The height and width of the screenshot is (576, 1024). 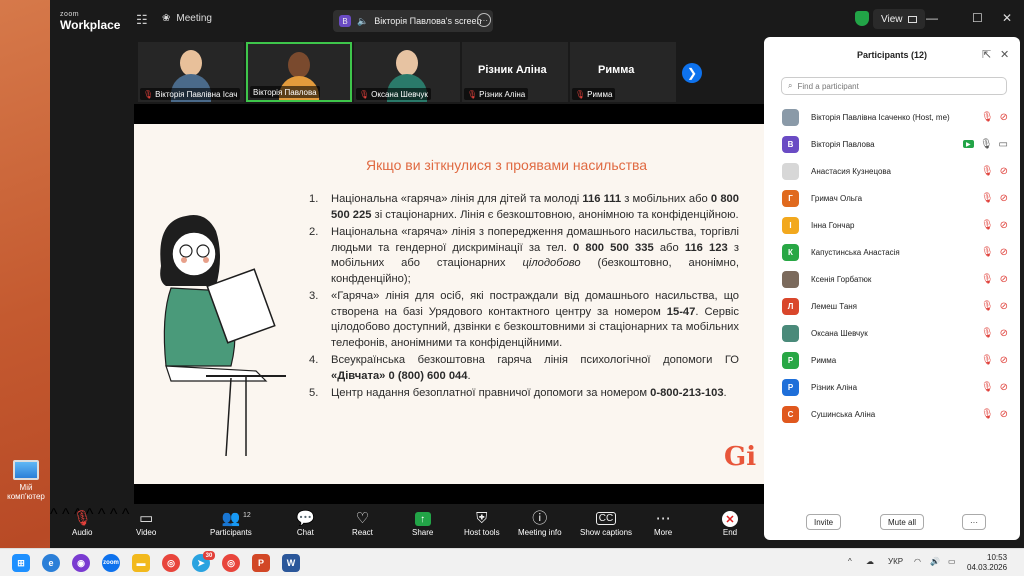 I want to click on screen-share-indicator: В 🔈 Вікторія Павлова's screen, so click(x=413, y=21).